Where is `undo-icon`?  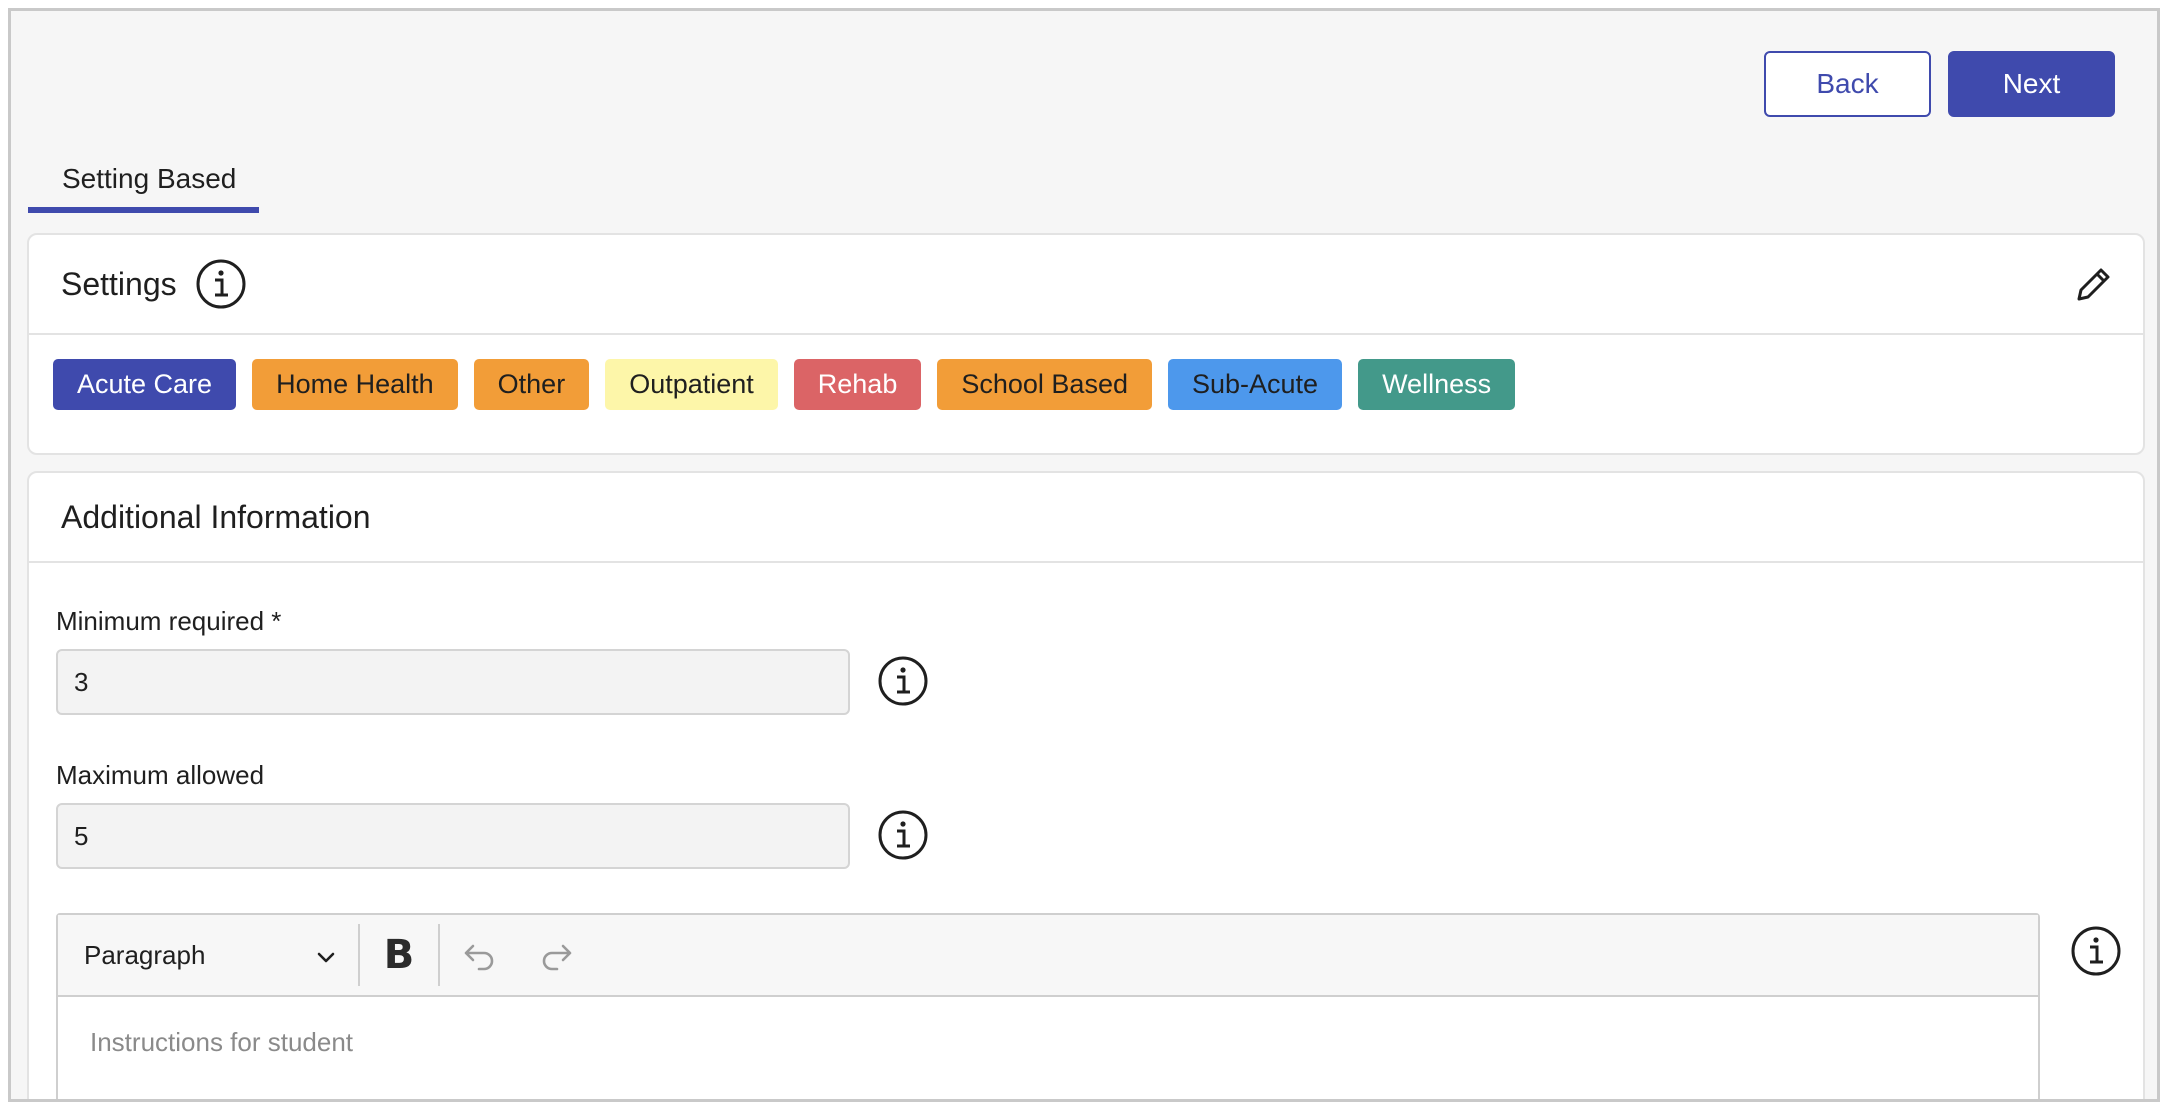
undo-icon is located at coordinates (479, 955).